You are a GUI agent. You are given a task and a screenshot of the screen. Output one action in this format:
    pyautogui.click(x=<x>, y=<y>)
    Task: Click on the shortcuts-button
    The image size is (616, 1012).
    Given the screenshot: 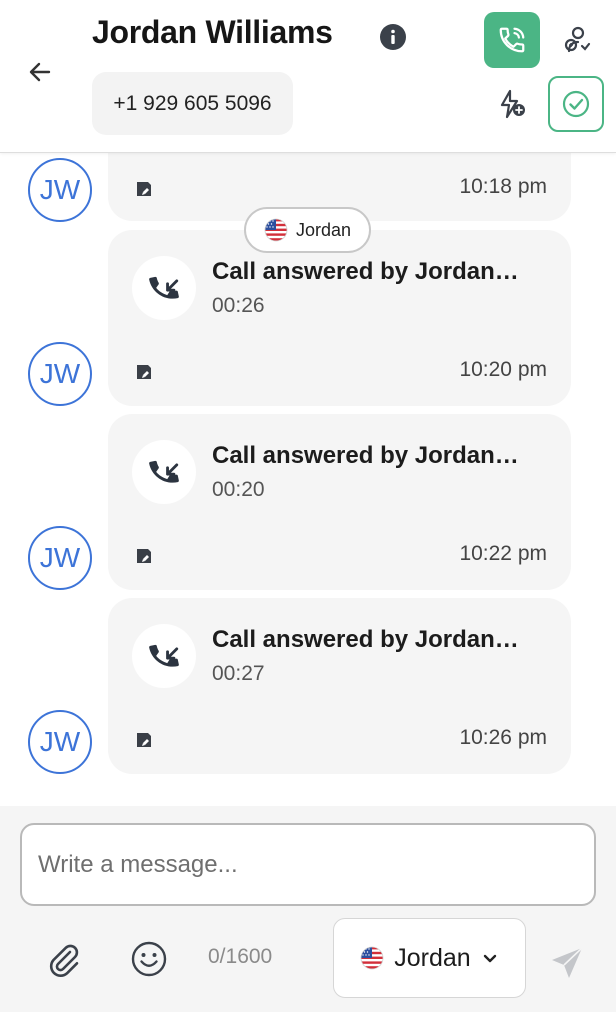 What is the action you would take?
    pyautogui.click(x=512, y=104)
    